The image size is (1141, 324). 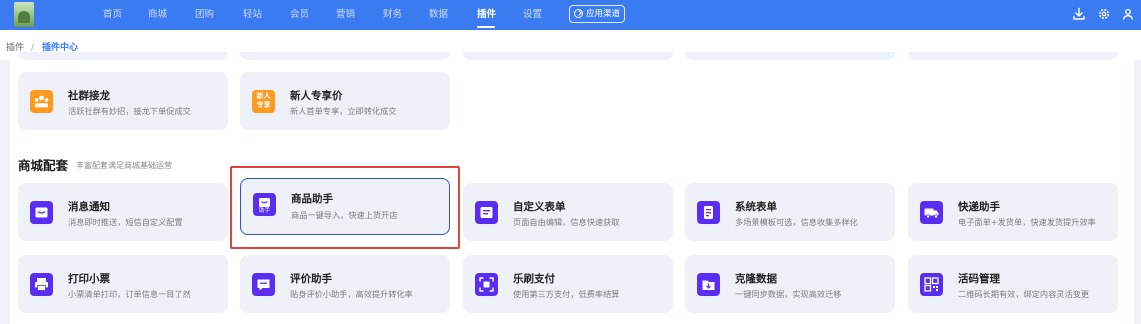 What do you see at coordinates (931, 212) in the screenshot?
I see `truck-icon` at bounding box center [931, 212].